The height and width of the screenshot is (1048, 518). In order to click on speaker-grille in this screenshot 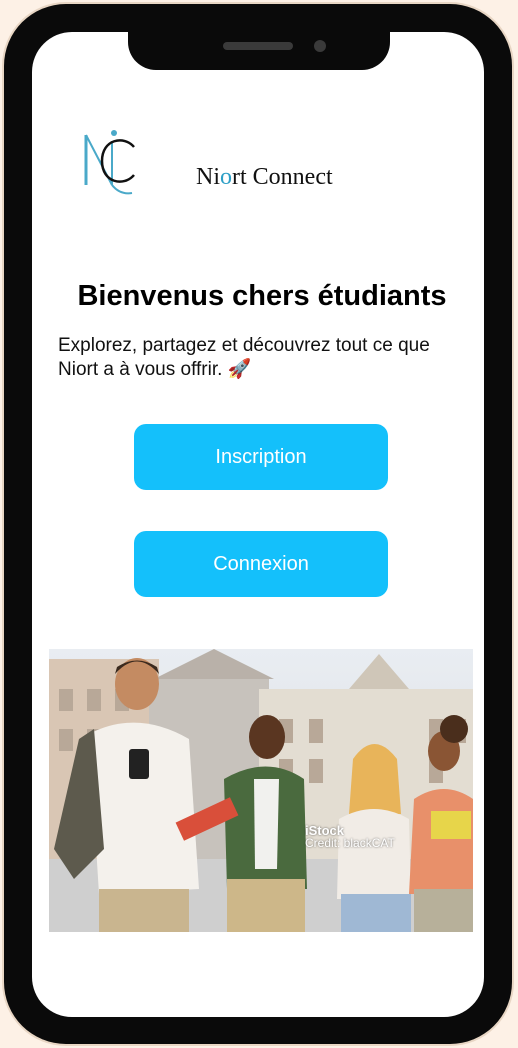, I will do `click(258, 46)`.